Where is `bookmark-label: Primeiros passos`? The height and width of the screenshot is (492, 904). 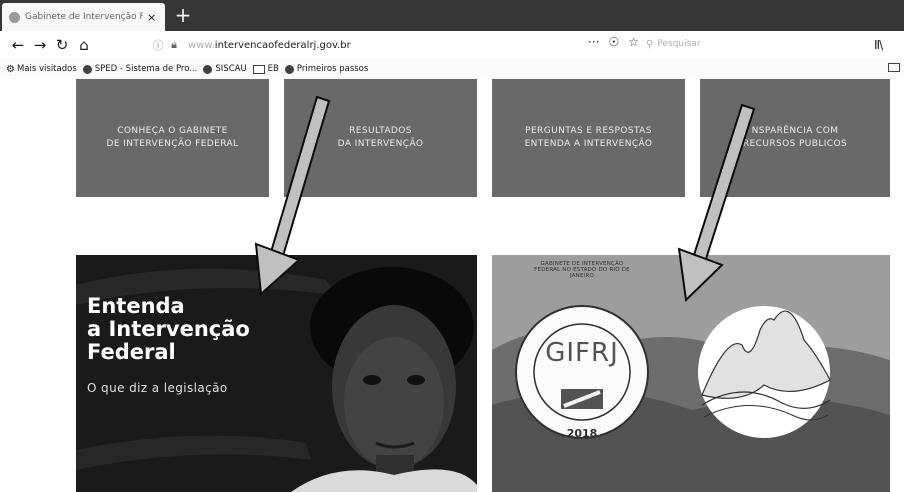 bookmark-label: Primeiros passos is located at coordinates (332, 69).